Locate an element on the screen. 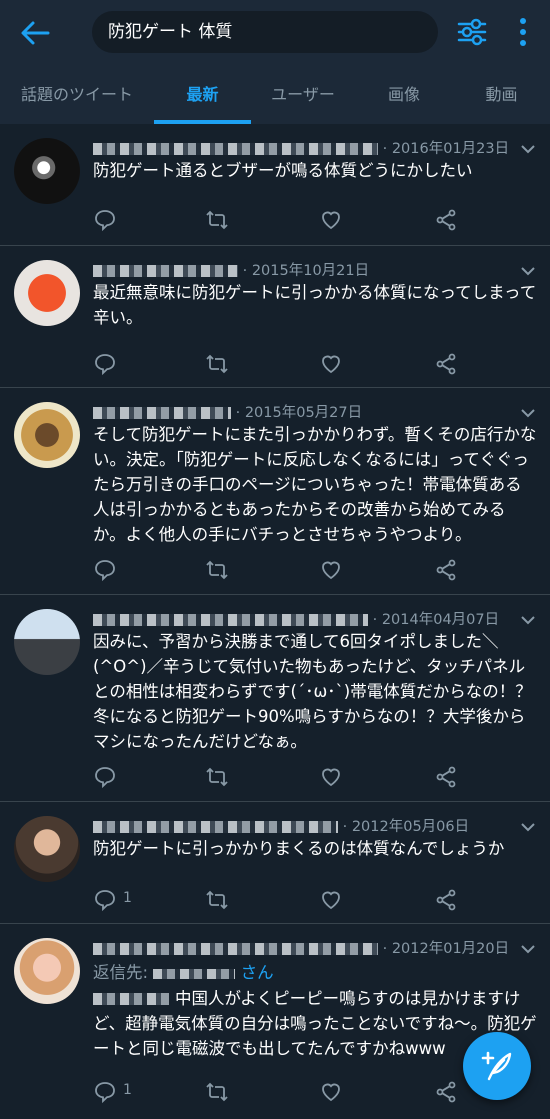  reply-to-line: 返信先: さん is located at coordinates (315, 972).